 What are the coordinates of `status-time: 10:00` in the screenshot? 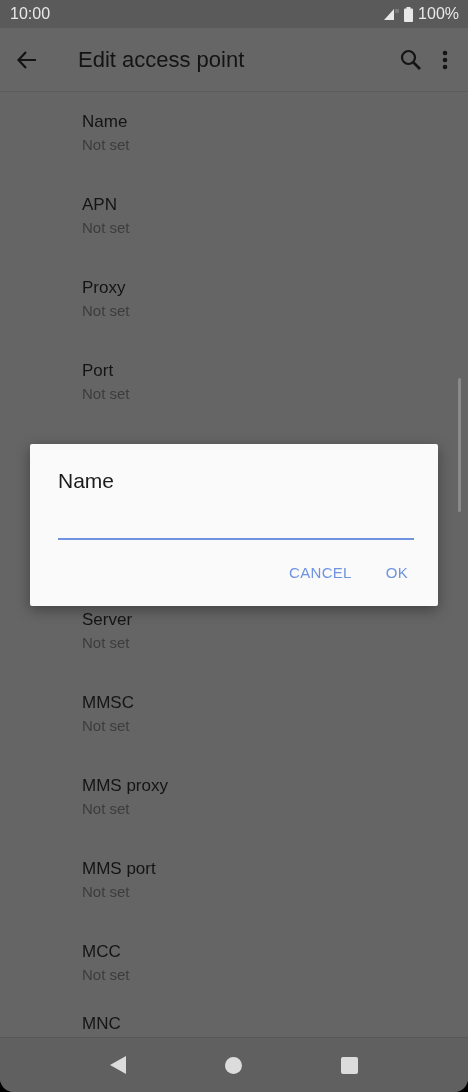 It's located at (30, 14).